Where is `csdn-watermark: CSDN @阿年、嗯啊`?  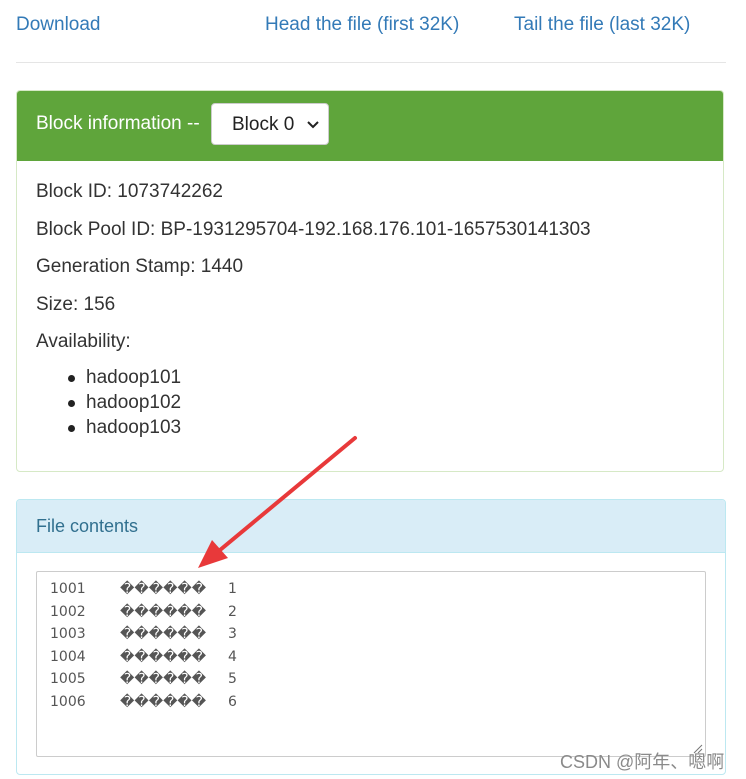
csdn-watermark: CSDN @阿年、嗯啊 is located at coordinates (642, 762).